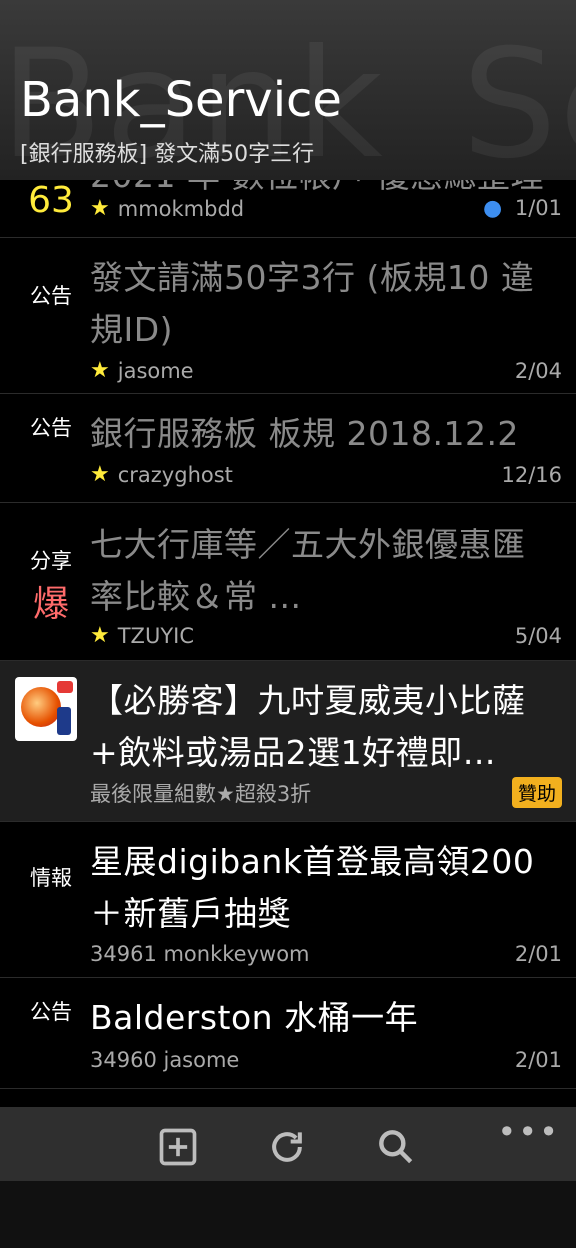 Image resolution: width=576 pixels, height=1248 pixels. What do you see at coordinates (50, 604) in the screenshot?
I see `hot-badge: 爆` at bounding box center [50, 604].